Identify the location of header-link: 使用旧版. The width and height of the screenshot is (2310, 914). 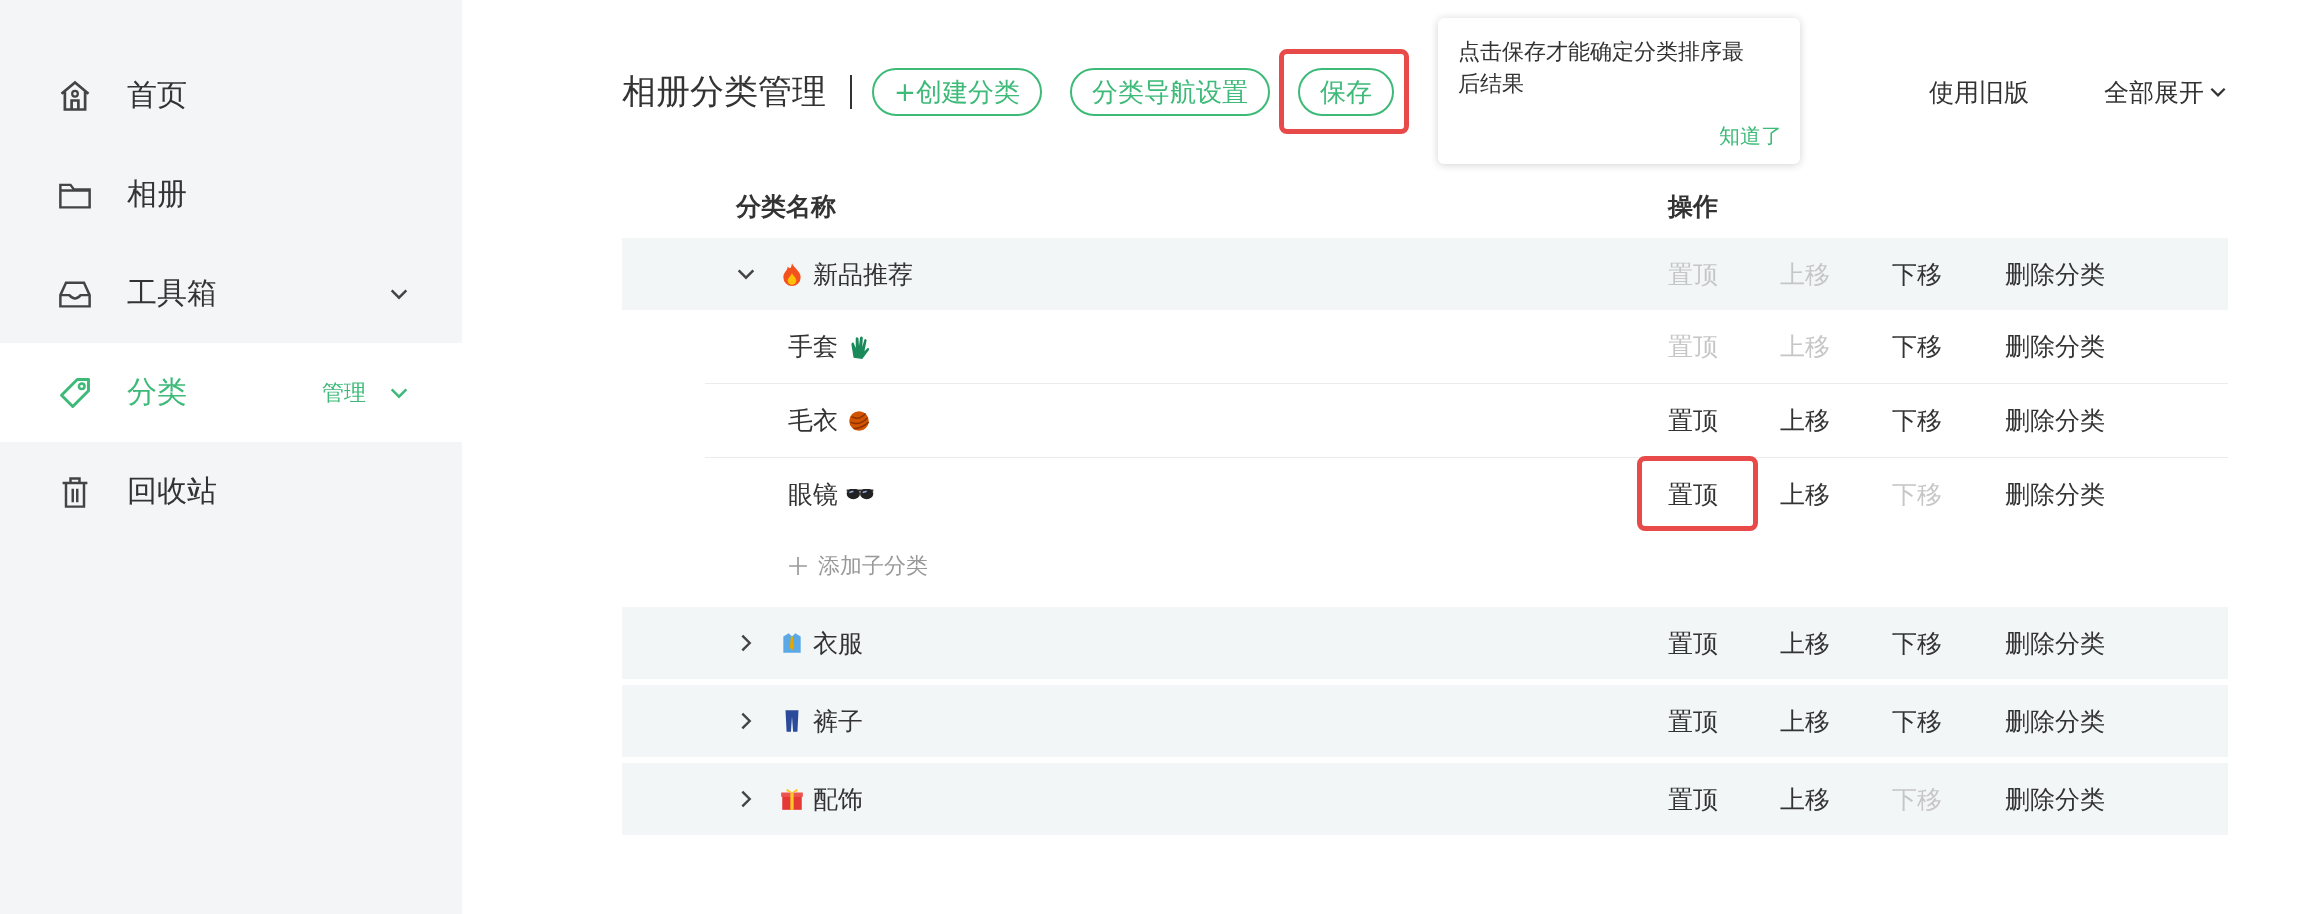
(1979, 92).